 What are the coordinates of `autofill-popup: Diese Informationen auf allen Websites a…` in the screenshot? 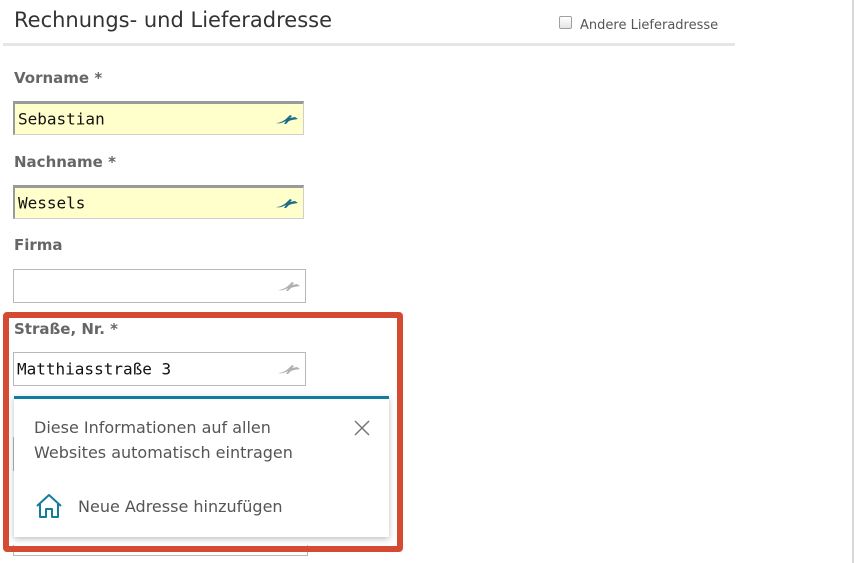 It's located at (201, 466).